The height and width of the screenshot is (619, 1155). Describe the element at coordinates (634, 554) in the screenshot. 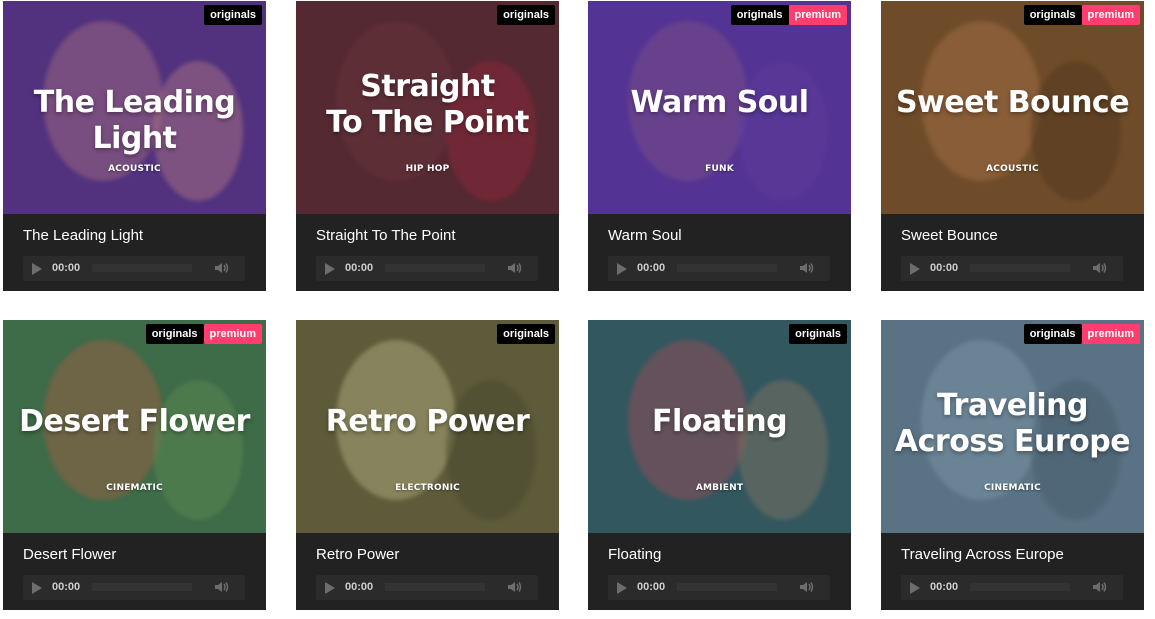

I see `track-title: Floating` at that location.